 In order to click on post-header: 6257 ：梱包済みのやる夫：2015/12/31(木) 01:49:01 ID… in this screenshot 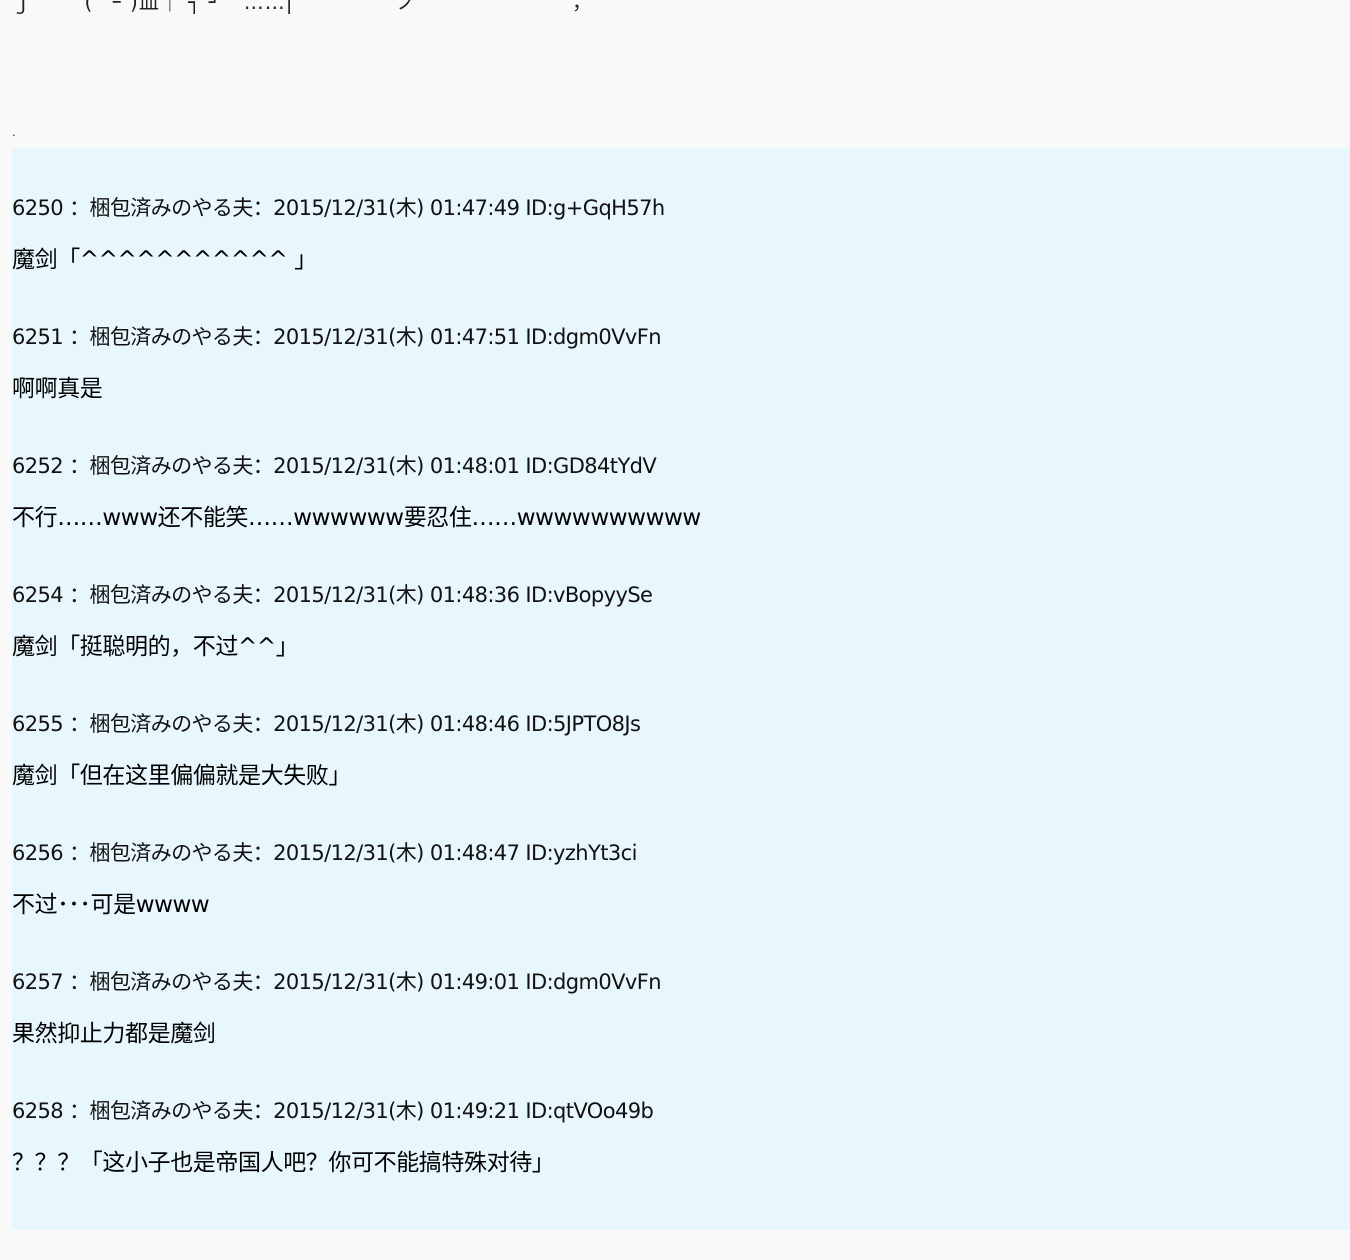, I will do `click(337, 982)`.